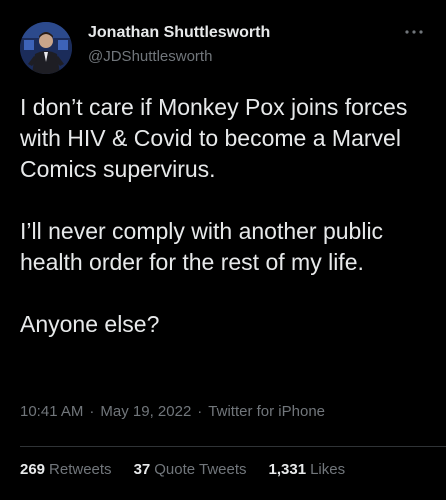 Image resolution: width=446 pixels, height=500 pixels. I want to click on engagement-stats: 269 Retweets 37 Quote Tweets 1,331 Likes, so click(193, 469).